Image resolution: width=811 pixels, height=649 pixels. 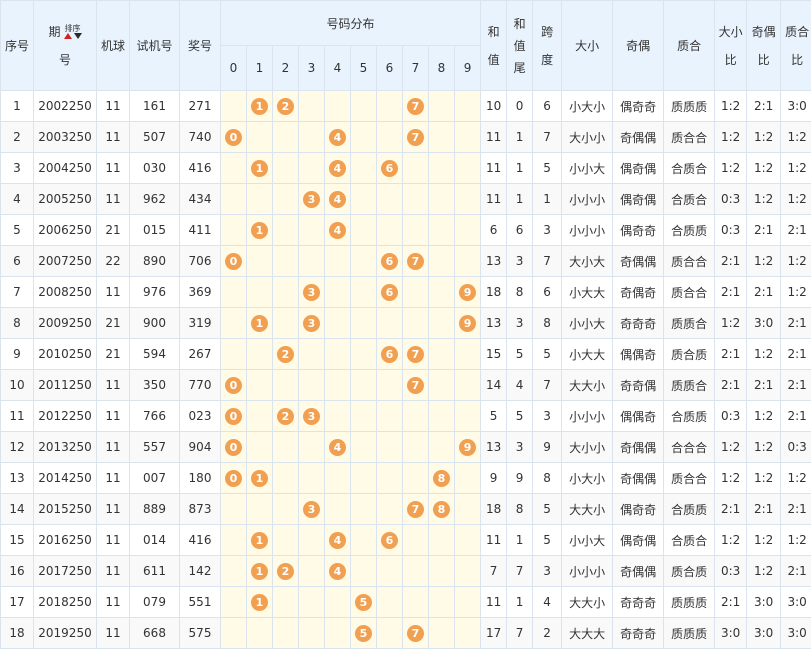 I want to click on cell-prize: 416, so click(x=200, y=540).